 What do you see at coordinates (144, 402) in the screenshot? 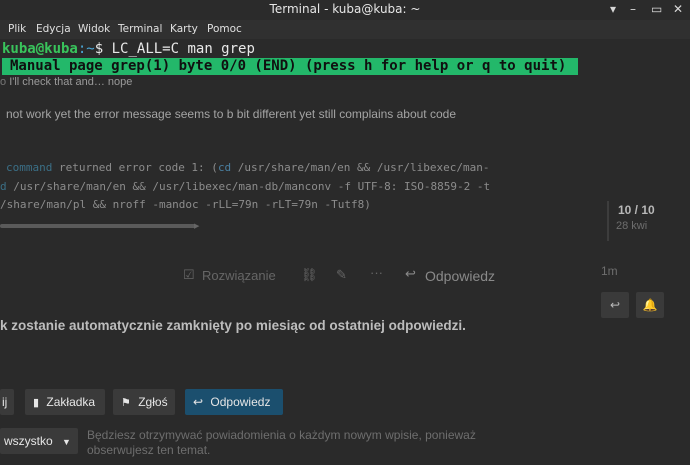
I see `flag-button: ⚑ Zgłoś` at bounding box center [144, 402].